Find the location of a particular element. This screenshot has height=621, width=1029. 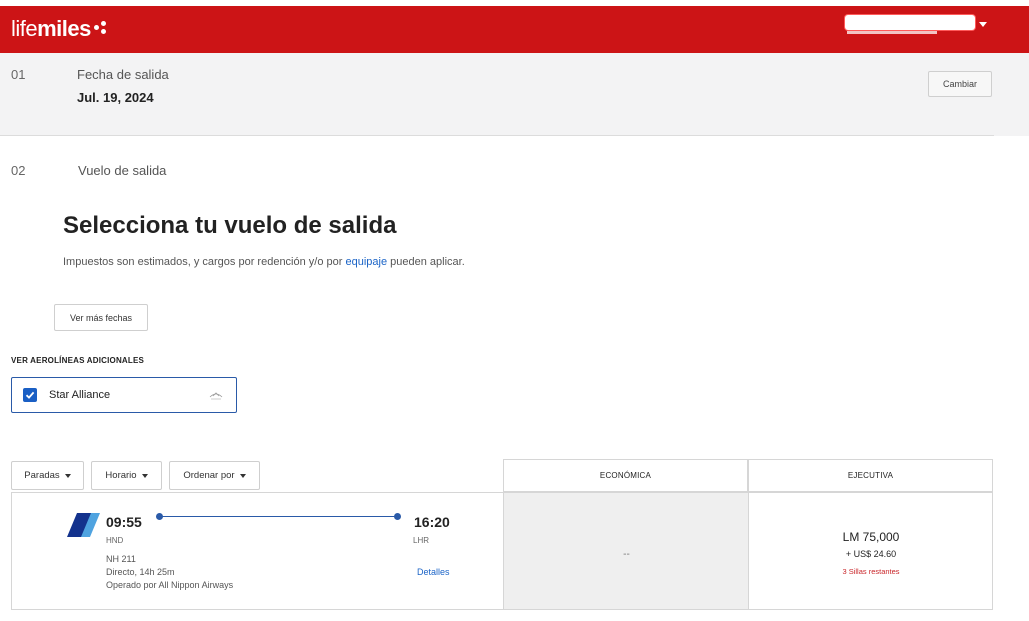

flight-number: NH 211 is located at coordinates (121, 559).